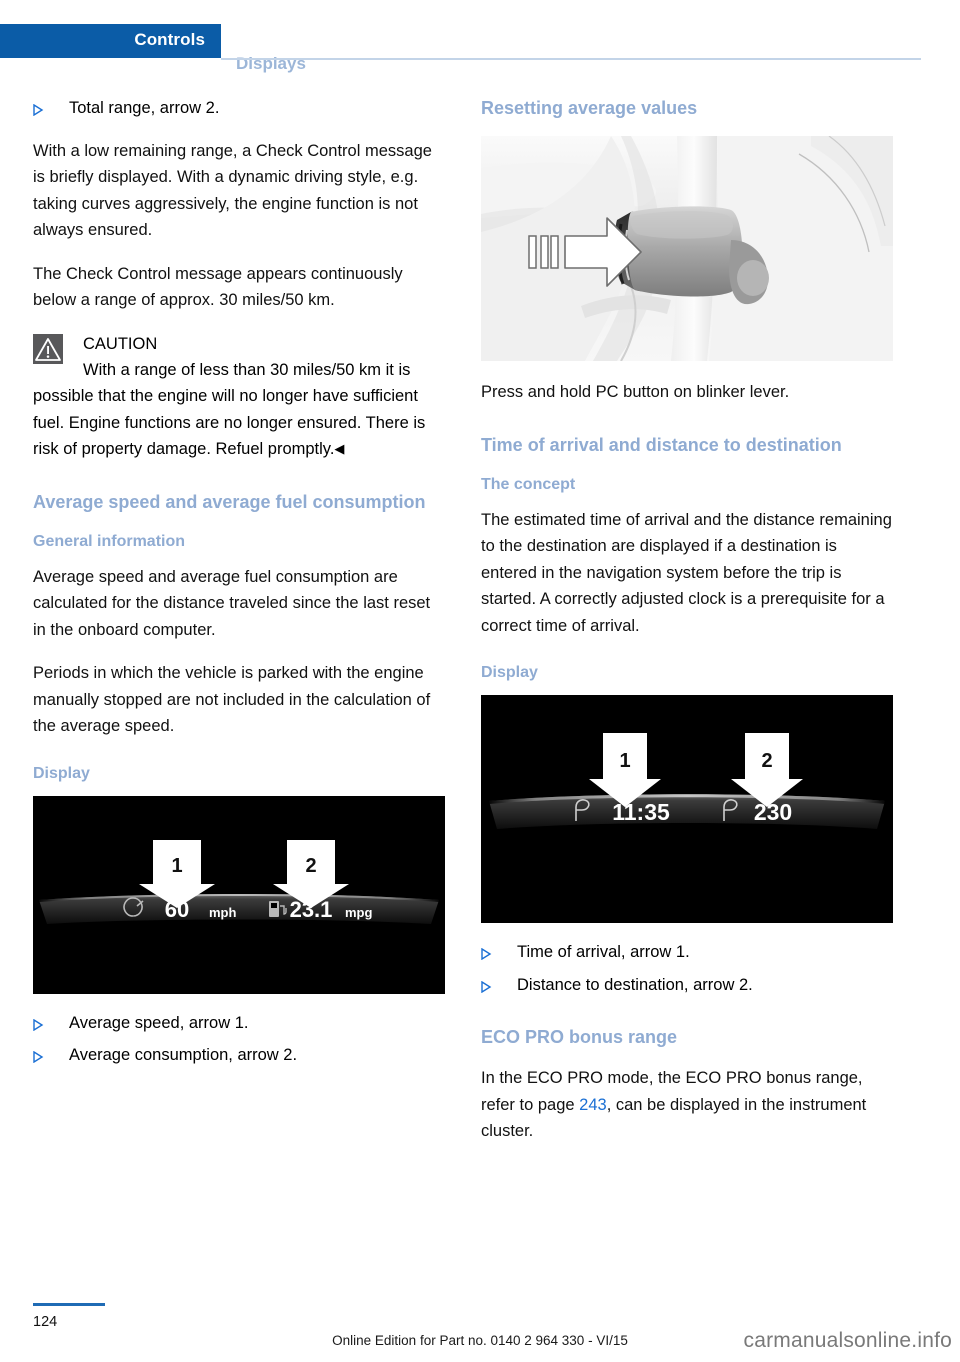 The width and height of the screenshot is (960, 1362). What do you see at coordinates (169, 39) in the screenshot?
I see `tab-controls-label: Controls` at bounding box center [169, 39].